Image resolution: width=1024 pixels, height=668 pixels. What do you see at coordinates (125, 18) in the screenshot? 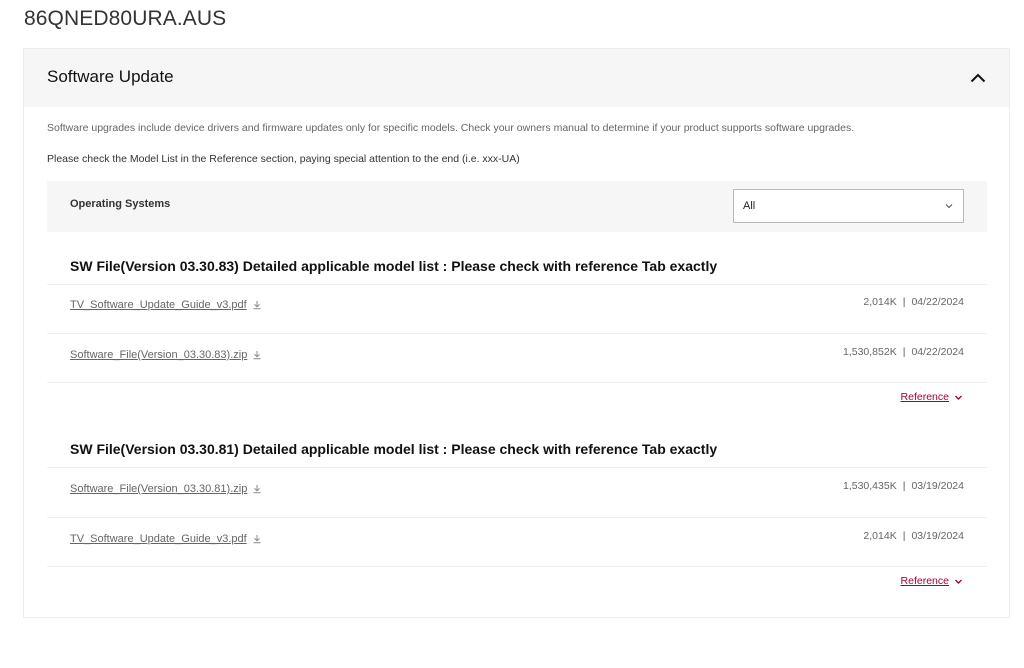
I see `model-title: 86QNED80URA.AUS` at bounding box center [125, 18].